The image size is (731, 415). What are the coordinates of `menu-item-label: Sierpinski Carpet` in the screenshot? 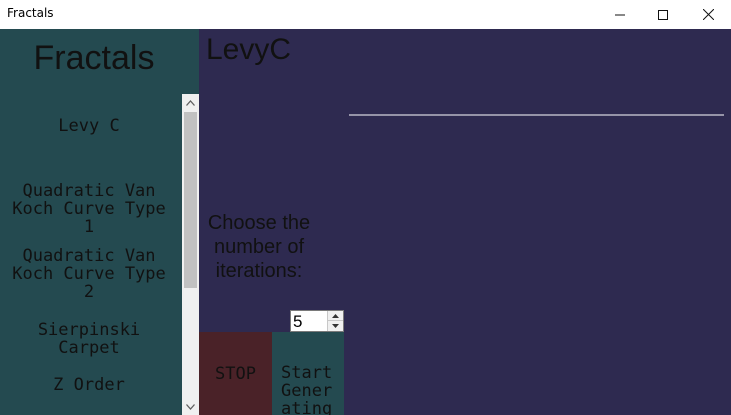 It's located at (89, 339).